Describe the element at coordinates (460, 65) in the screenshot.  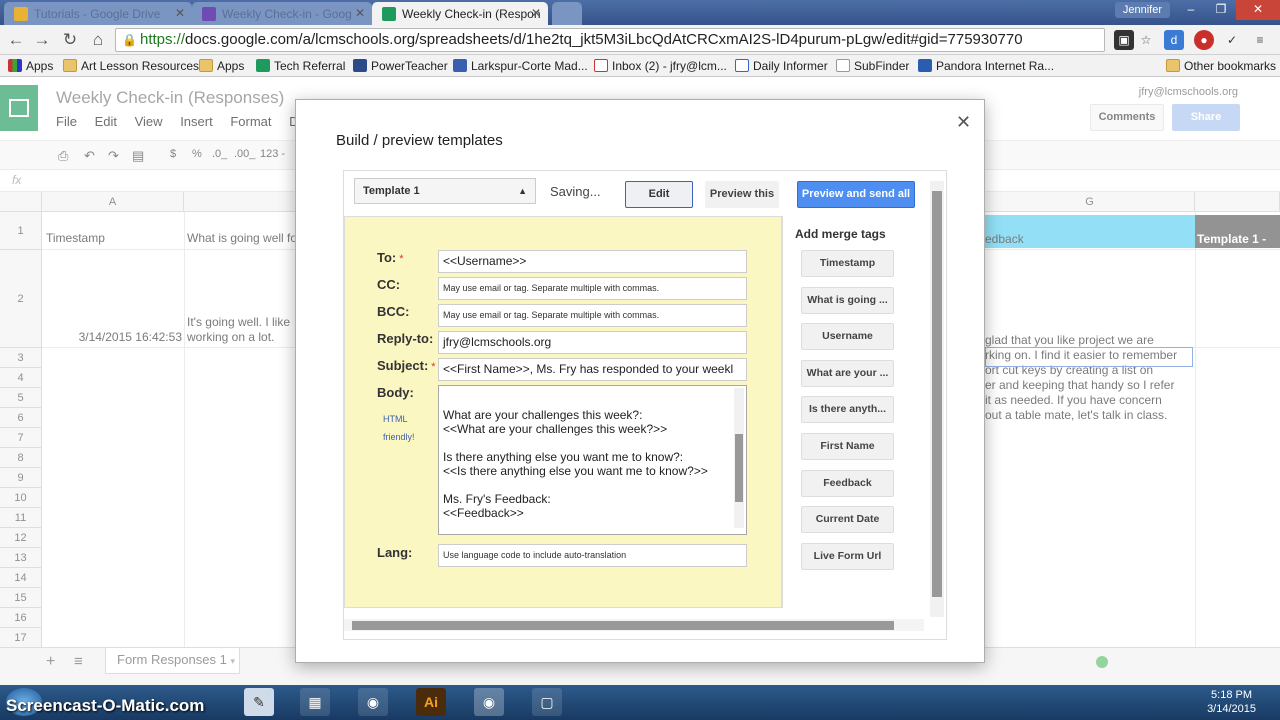
I see `calendar-icon` at that location.